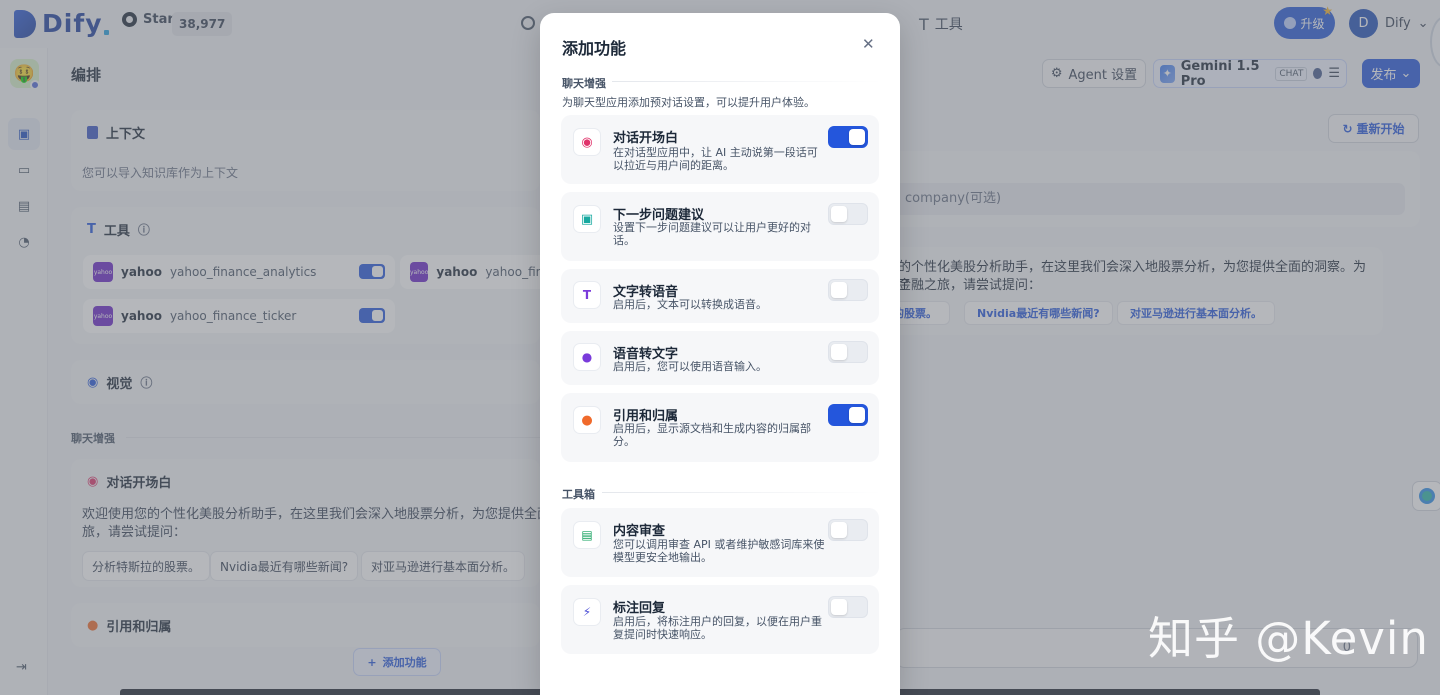 Image resolution: width=1440 pixels, height=695 pixels. What do you see at coordinates (584, 83) in the screenshot?
I see `chat-group-label: 聊天增强` at bounding box center [584, 83].